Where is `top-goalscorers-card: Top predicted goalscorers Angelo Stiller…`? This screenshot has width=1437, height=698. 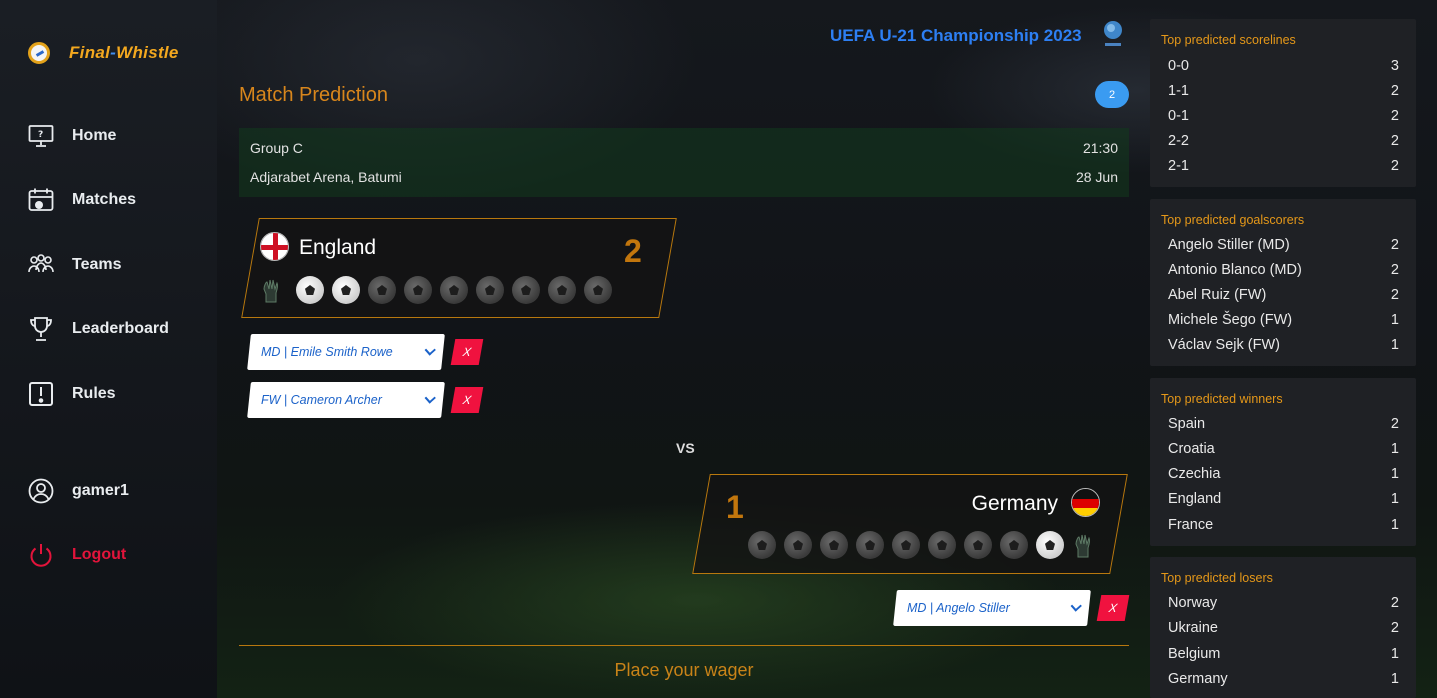 top-goalscorers-card: Top predicted goalscorers Angelo Stiller… is located at coordinates (1283, 282).